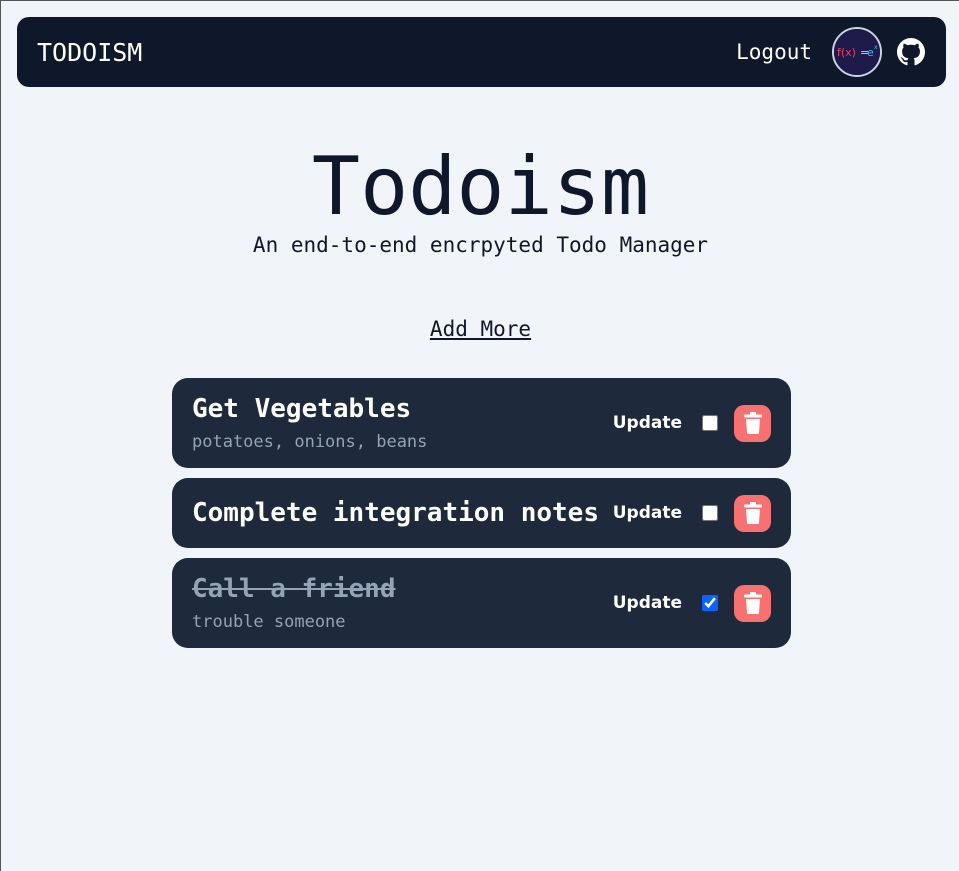 The width and height of the screenshot is (959, 871). What do you see at coordinates (302, 409) in the screenshot?
I see `todo-title: Get Vegetables` at bounding box center [302, 409].